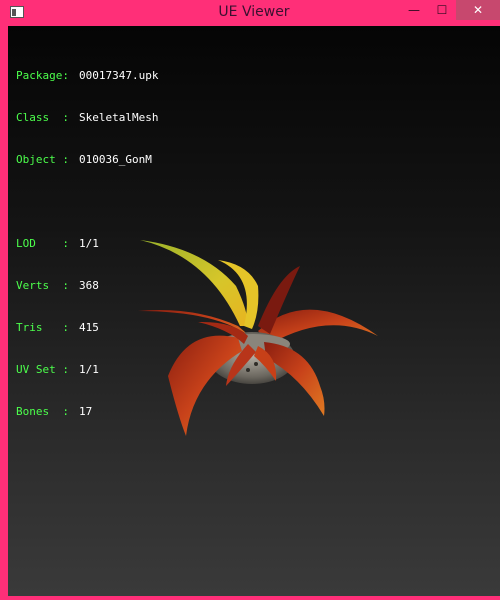 This screenshot has width=500, height=600. I want to click on maximize-button: ☐, so click(442, 10).